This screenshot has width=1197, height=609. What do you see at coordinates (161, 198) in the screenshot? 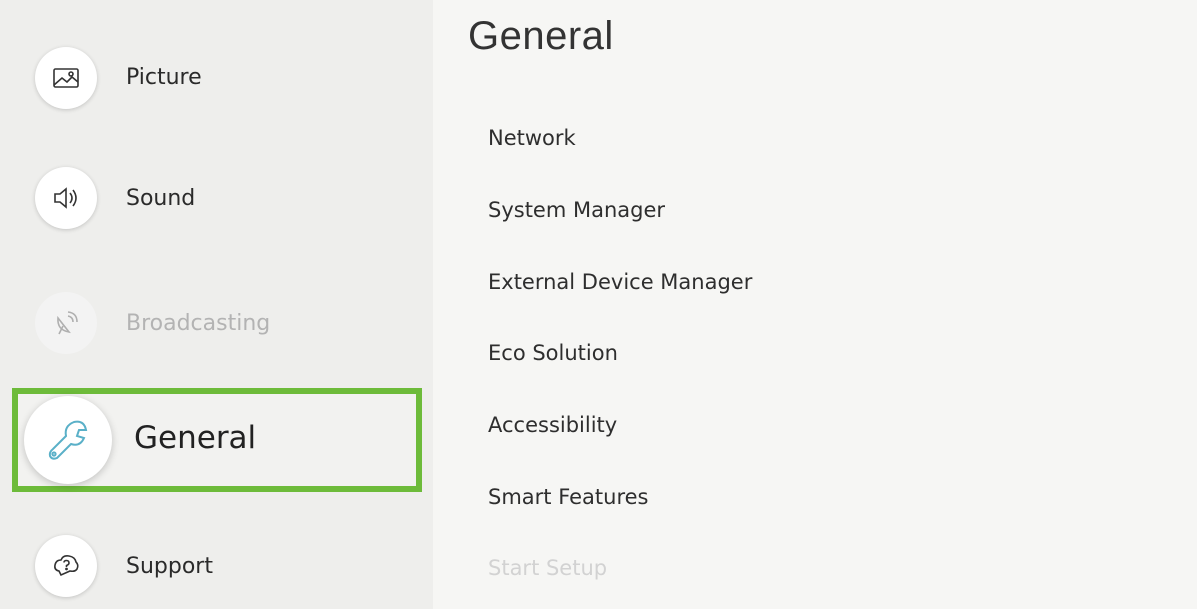
I see `sidebar-item-label: Sound` at bounding box center [161, 198].